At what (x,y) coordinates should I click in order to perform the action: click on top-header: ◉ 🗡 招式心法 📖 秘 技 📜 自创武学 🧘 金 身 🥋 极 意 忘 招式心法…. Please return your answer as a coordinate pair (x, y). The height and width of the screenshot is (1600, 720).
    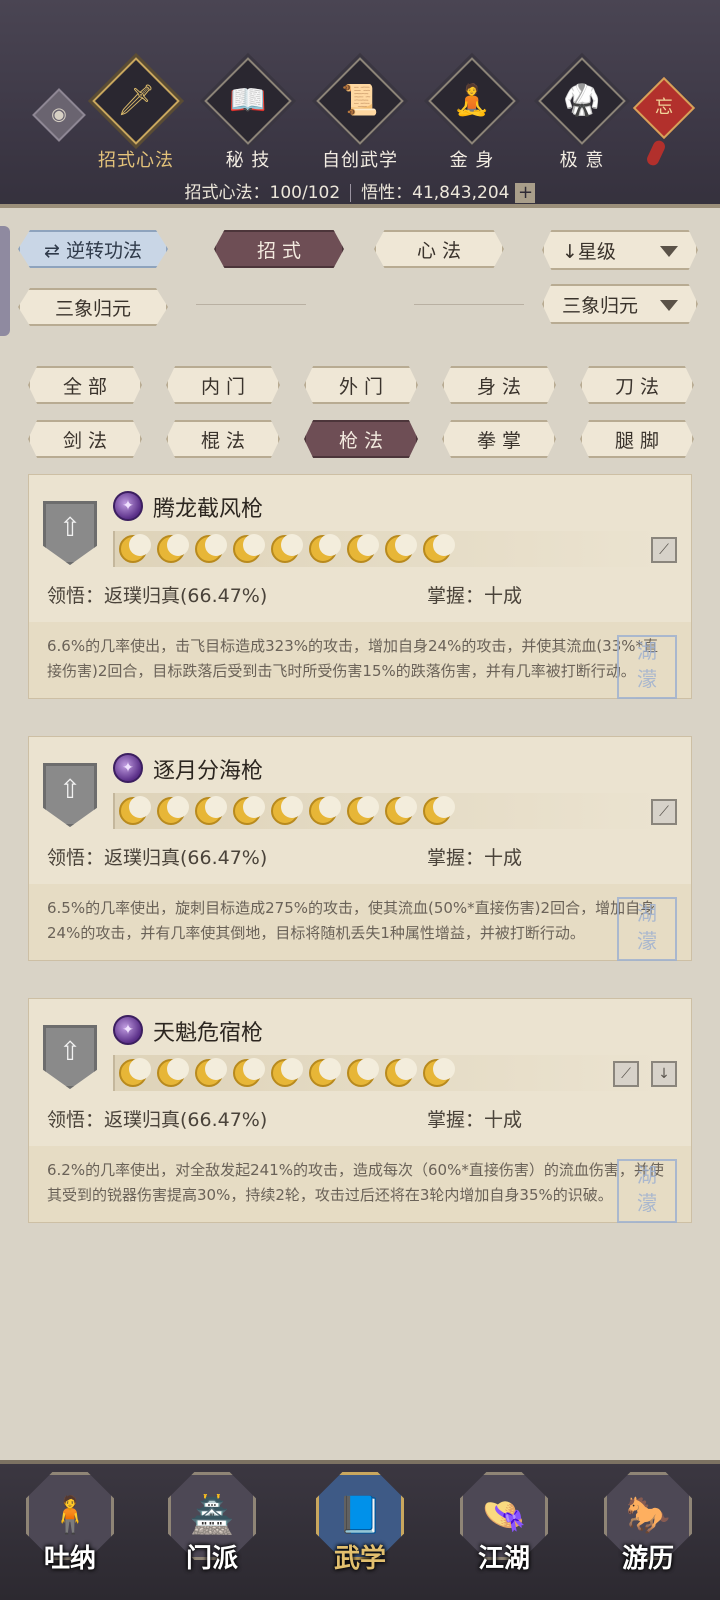
    Looking at the image, I should click on (360, 104).